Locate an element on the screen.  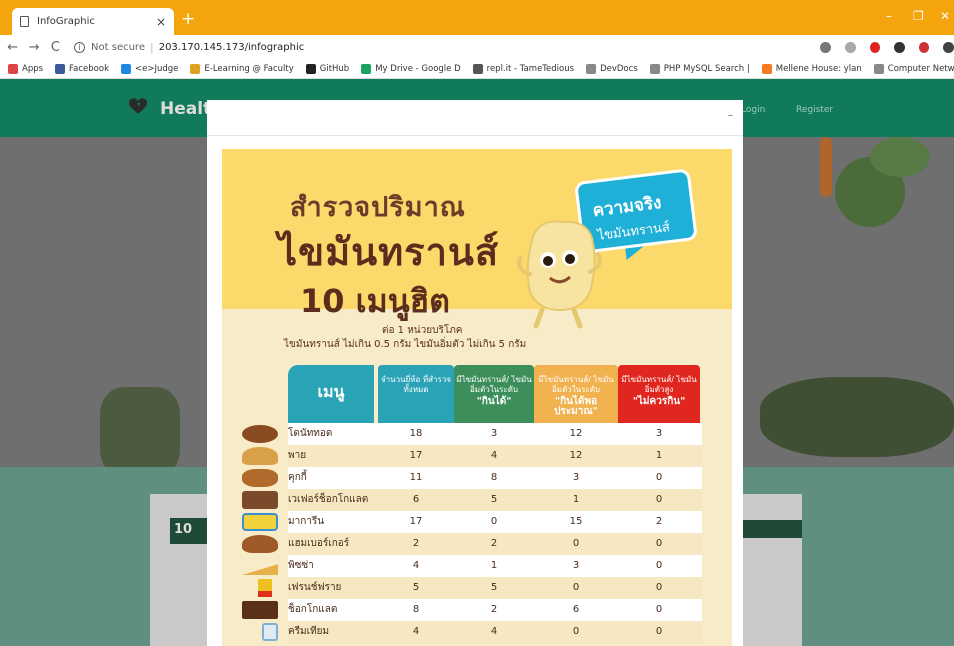
pie-icon is located at coordinates (260, 456).